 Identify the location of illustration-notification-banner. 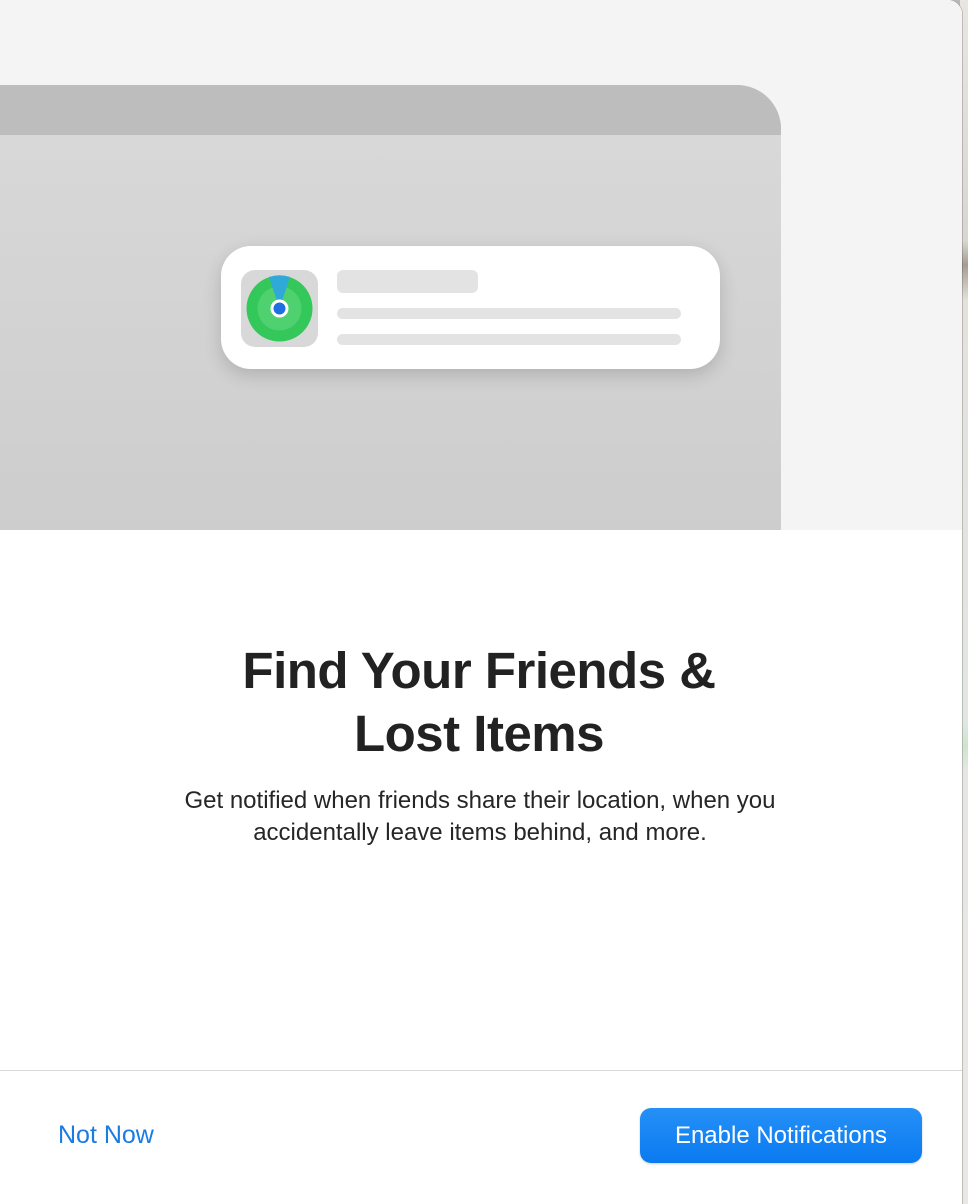
(470, 307).